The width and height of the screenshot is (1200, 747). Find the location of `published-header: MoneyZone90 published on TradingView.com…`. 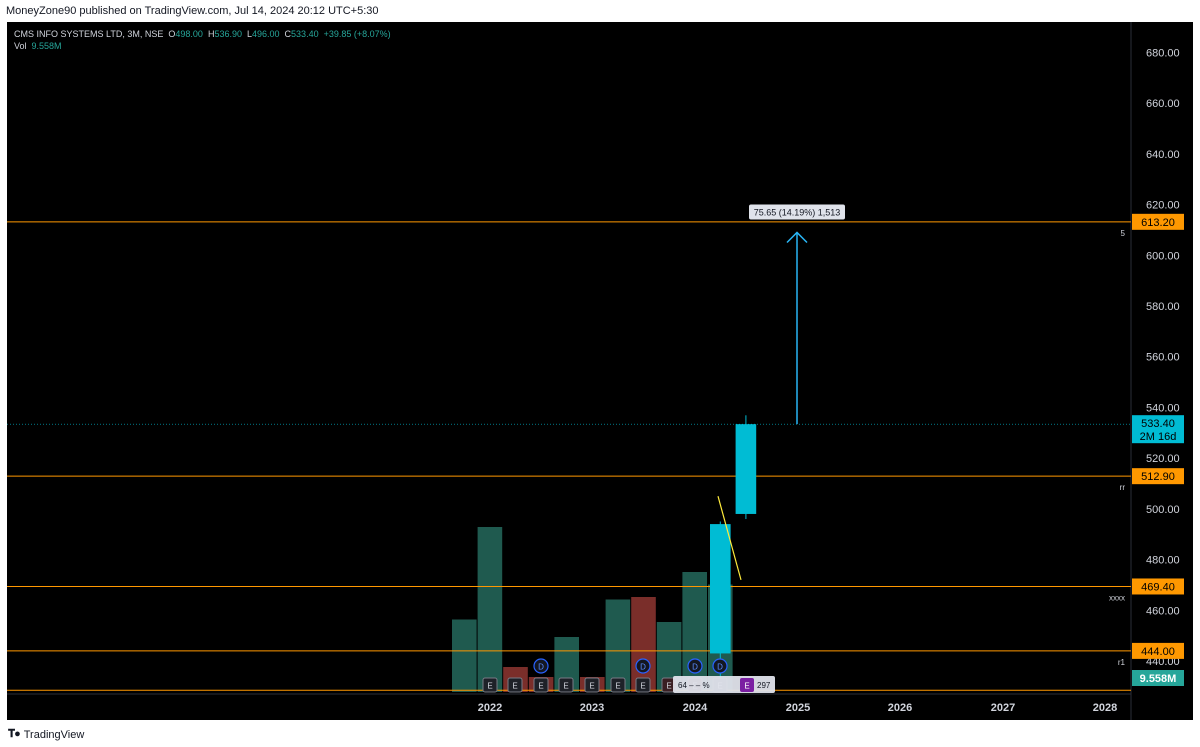

published-header: MoneyZone90 published on TradingView.com… is located at coordinates (600, 11).